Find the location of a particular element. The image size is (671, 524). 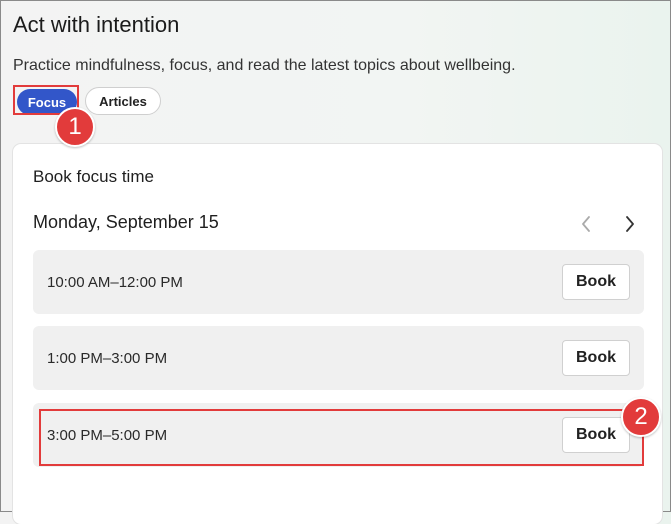

slot-time: 10:00 AM–12:00 PM is located at coordinates (115, 282).